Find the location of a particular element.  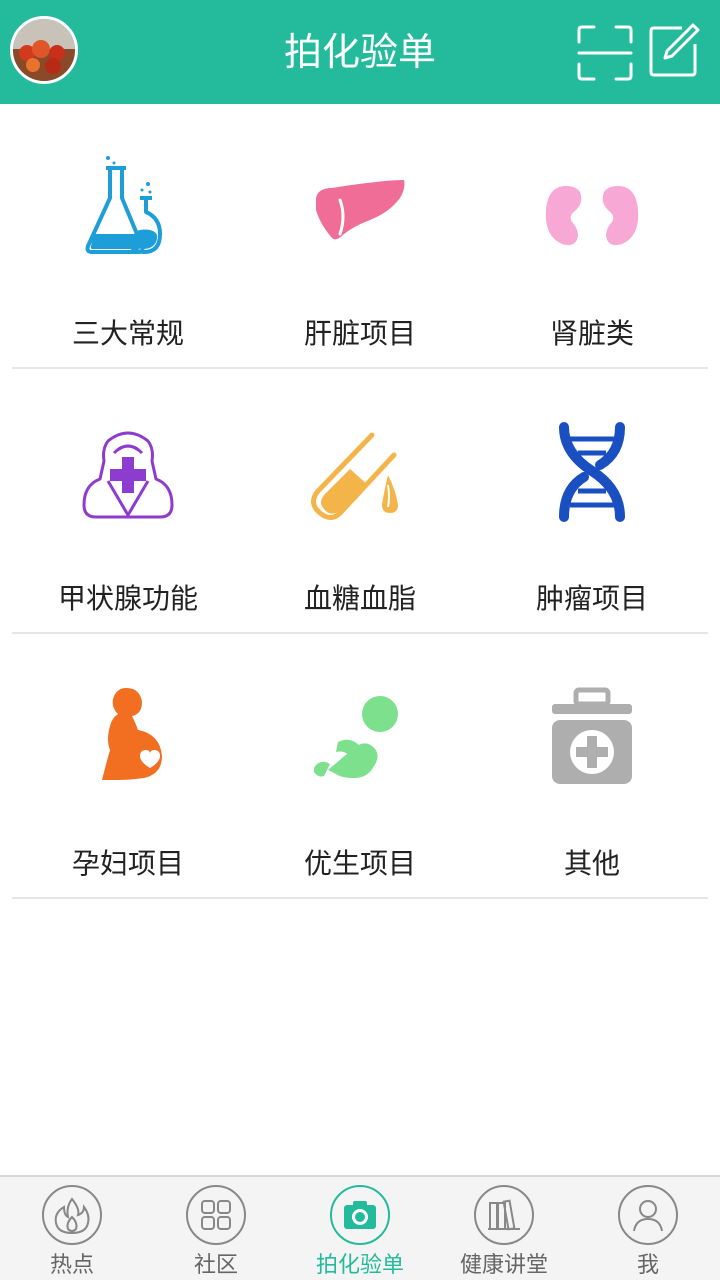

tab-label: 热点 is located at coordinates (71, 1265).